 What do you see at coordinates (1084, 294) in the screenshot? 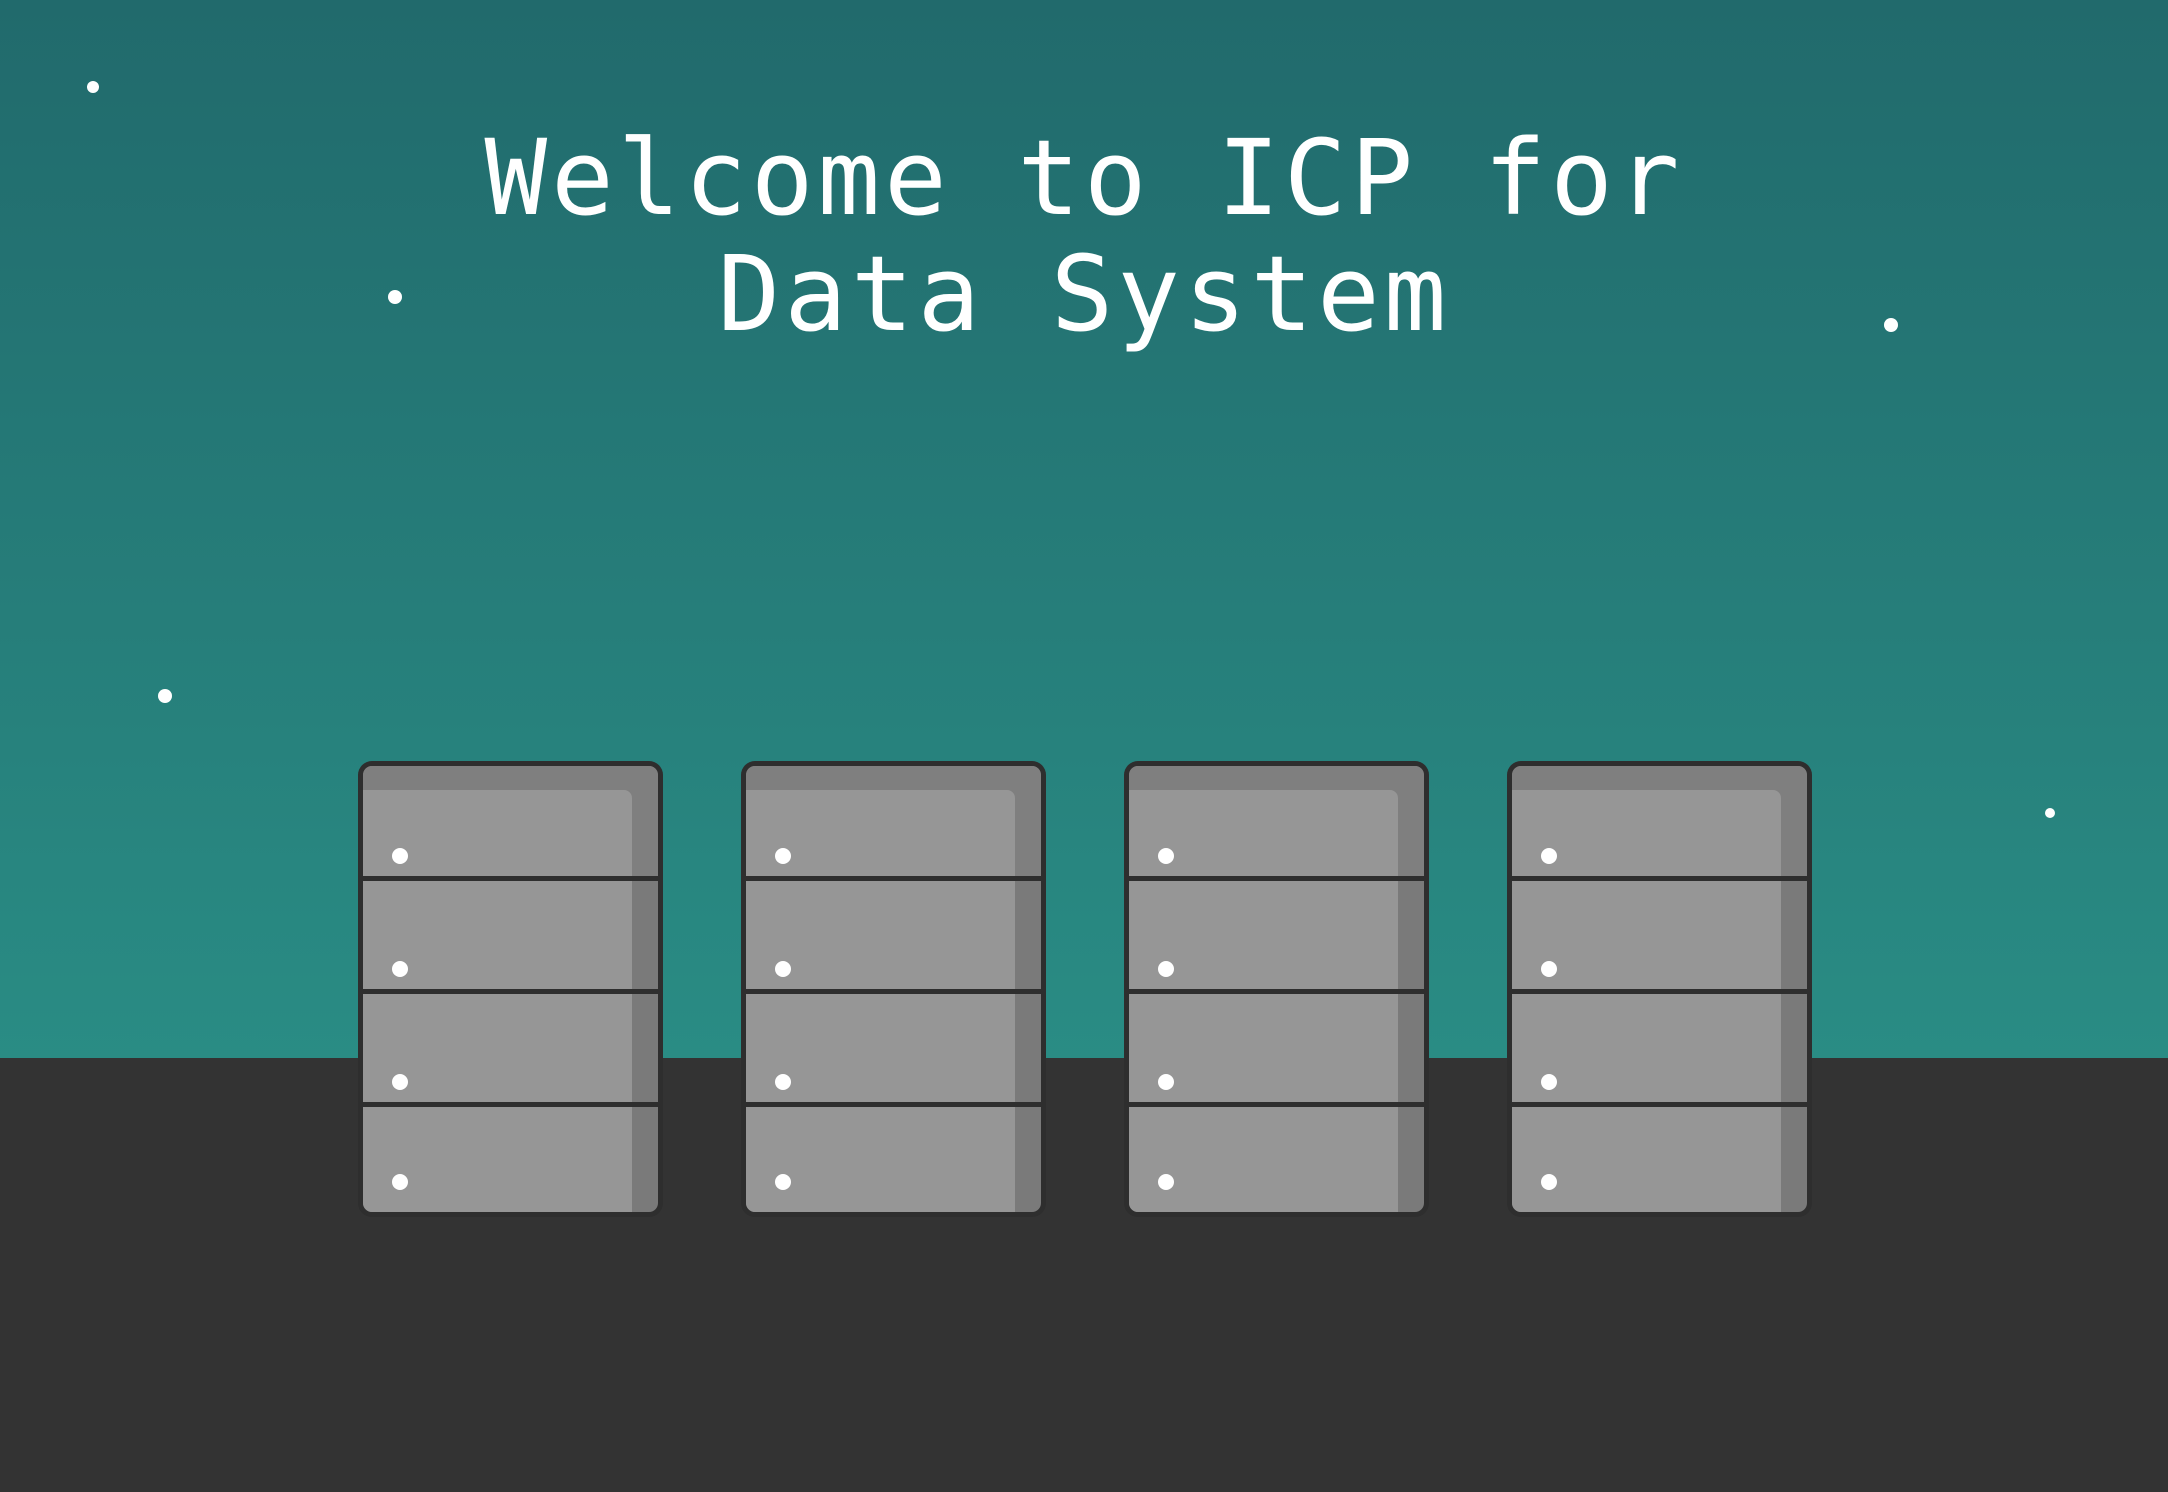
I see `welcome-title-line-2: Data System` at bounding box center [1084, 294].